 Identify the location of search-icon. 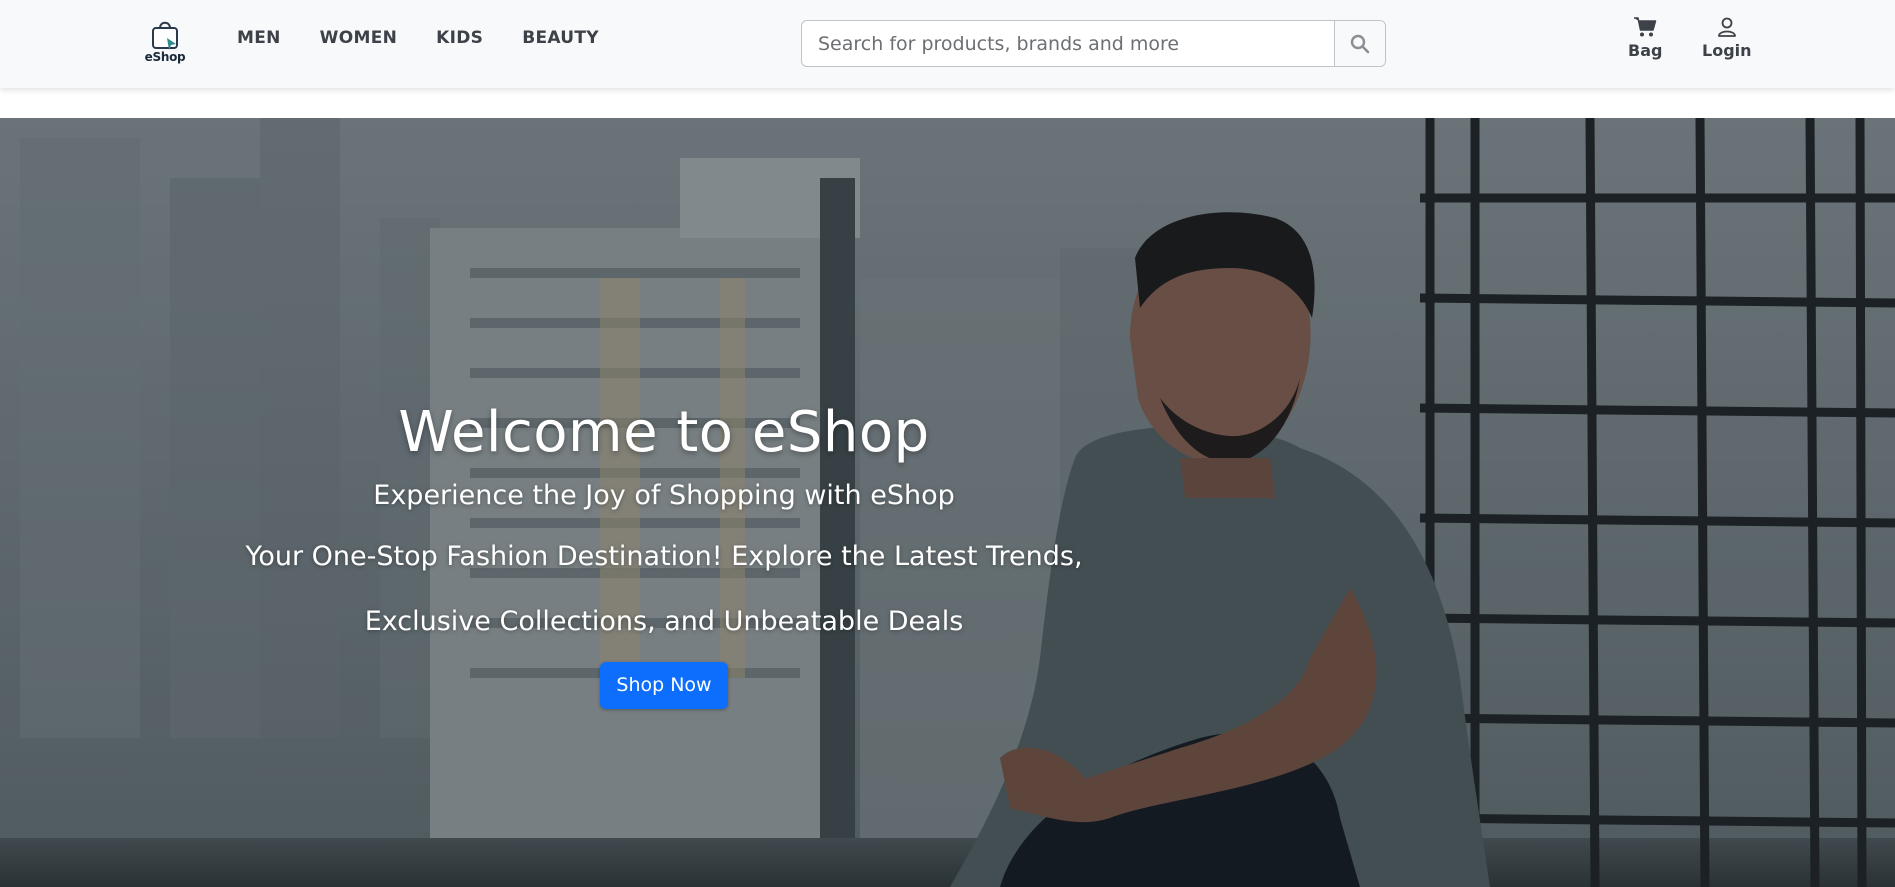
(1360, 43).